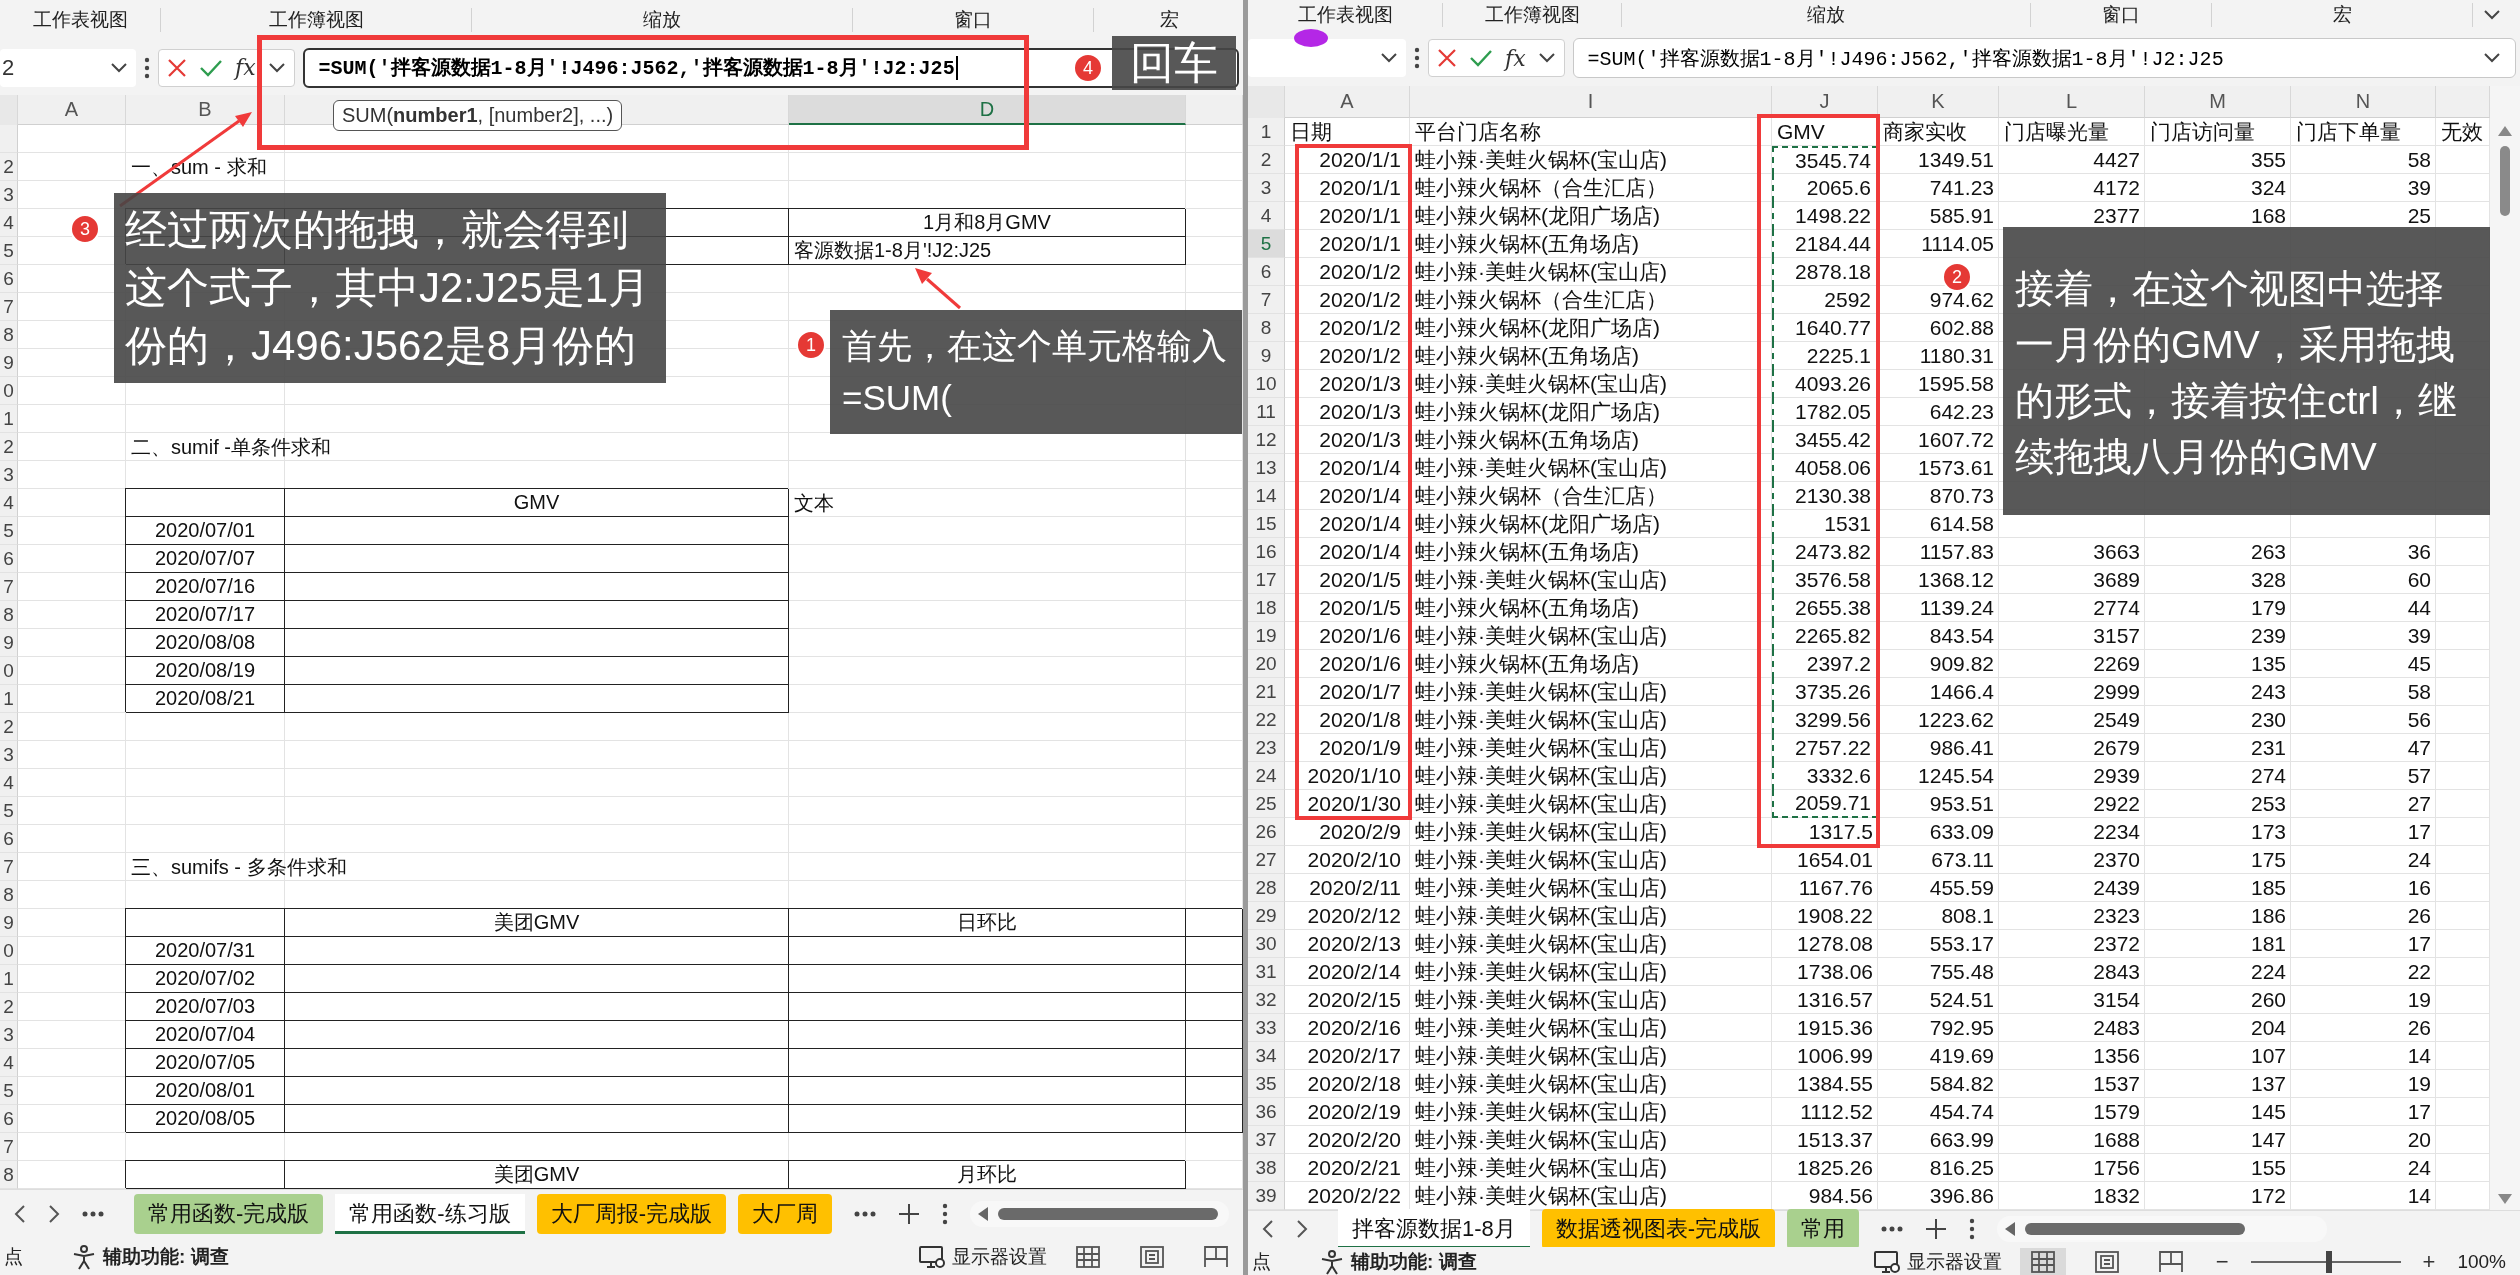 The image size is (2520, 1275). I want to click on row-header: 32, so click(1266, 1000).